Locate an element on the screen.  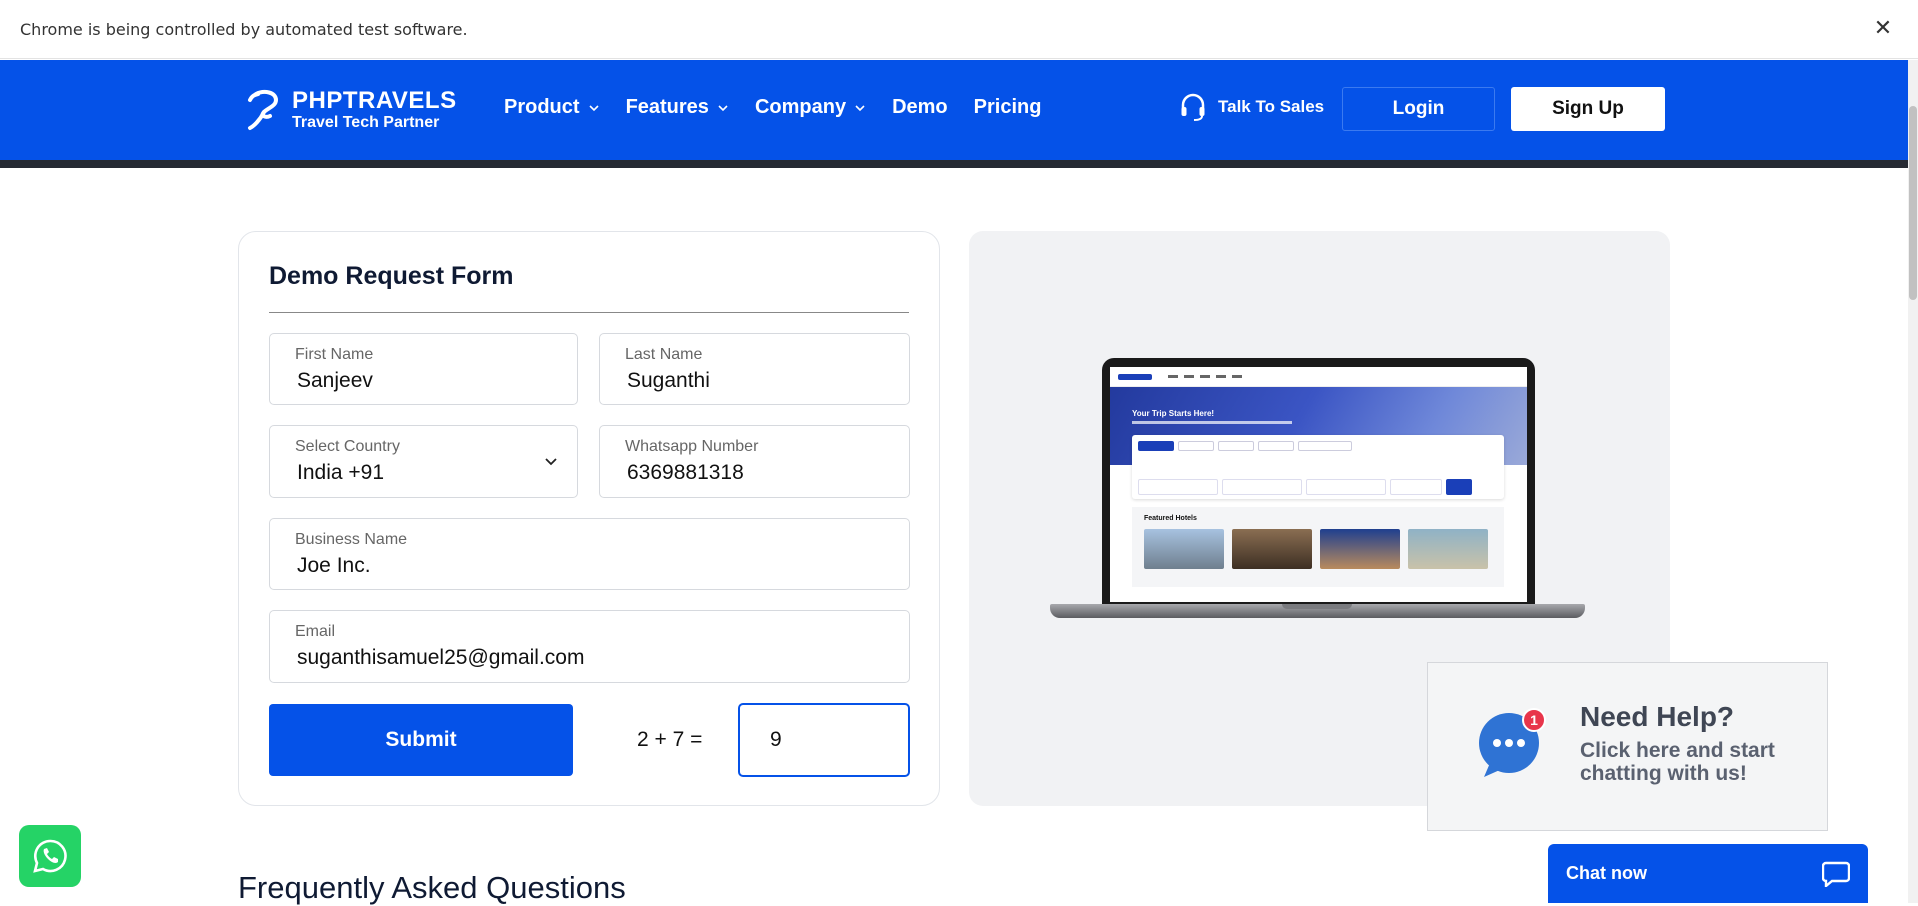
business-name-value: Joe Inc. is located at coordinates (334, 565).